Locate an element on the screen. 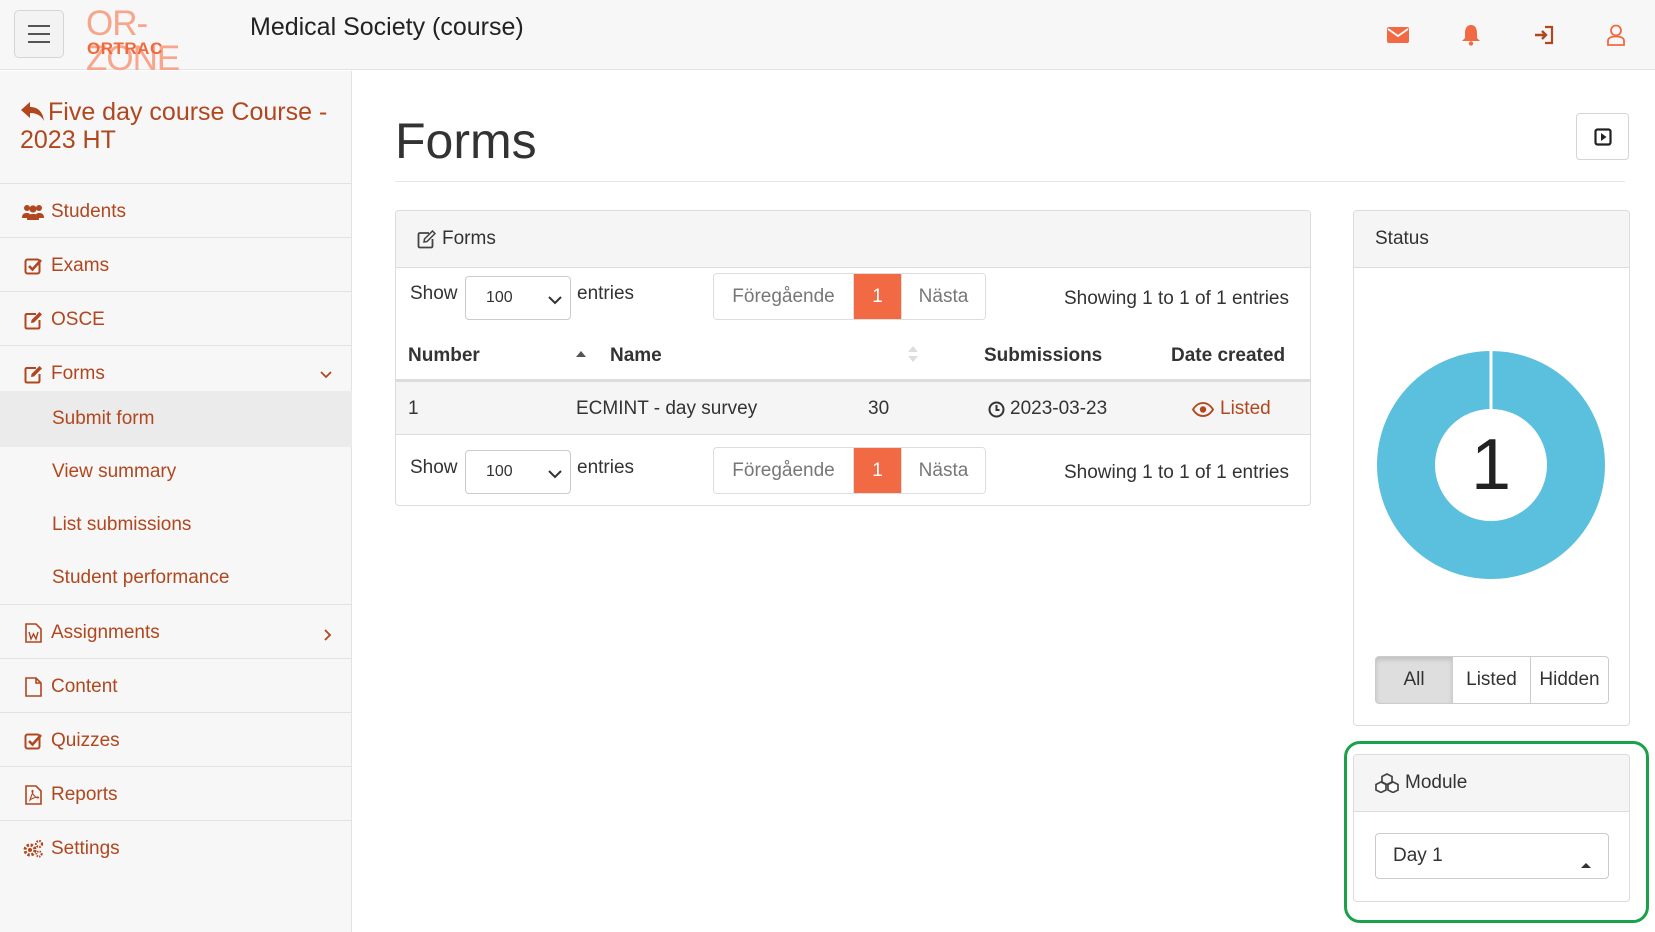  sidebar-item-label: Settings is located at coordinates (85, 848).